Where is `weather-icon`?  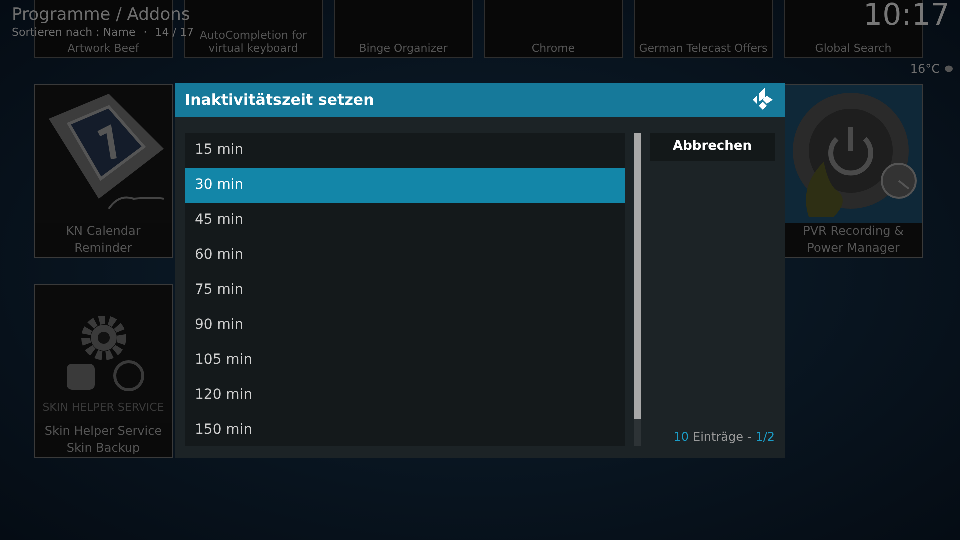 weather-icon is located at coordinates (949, 69).